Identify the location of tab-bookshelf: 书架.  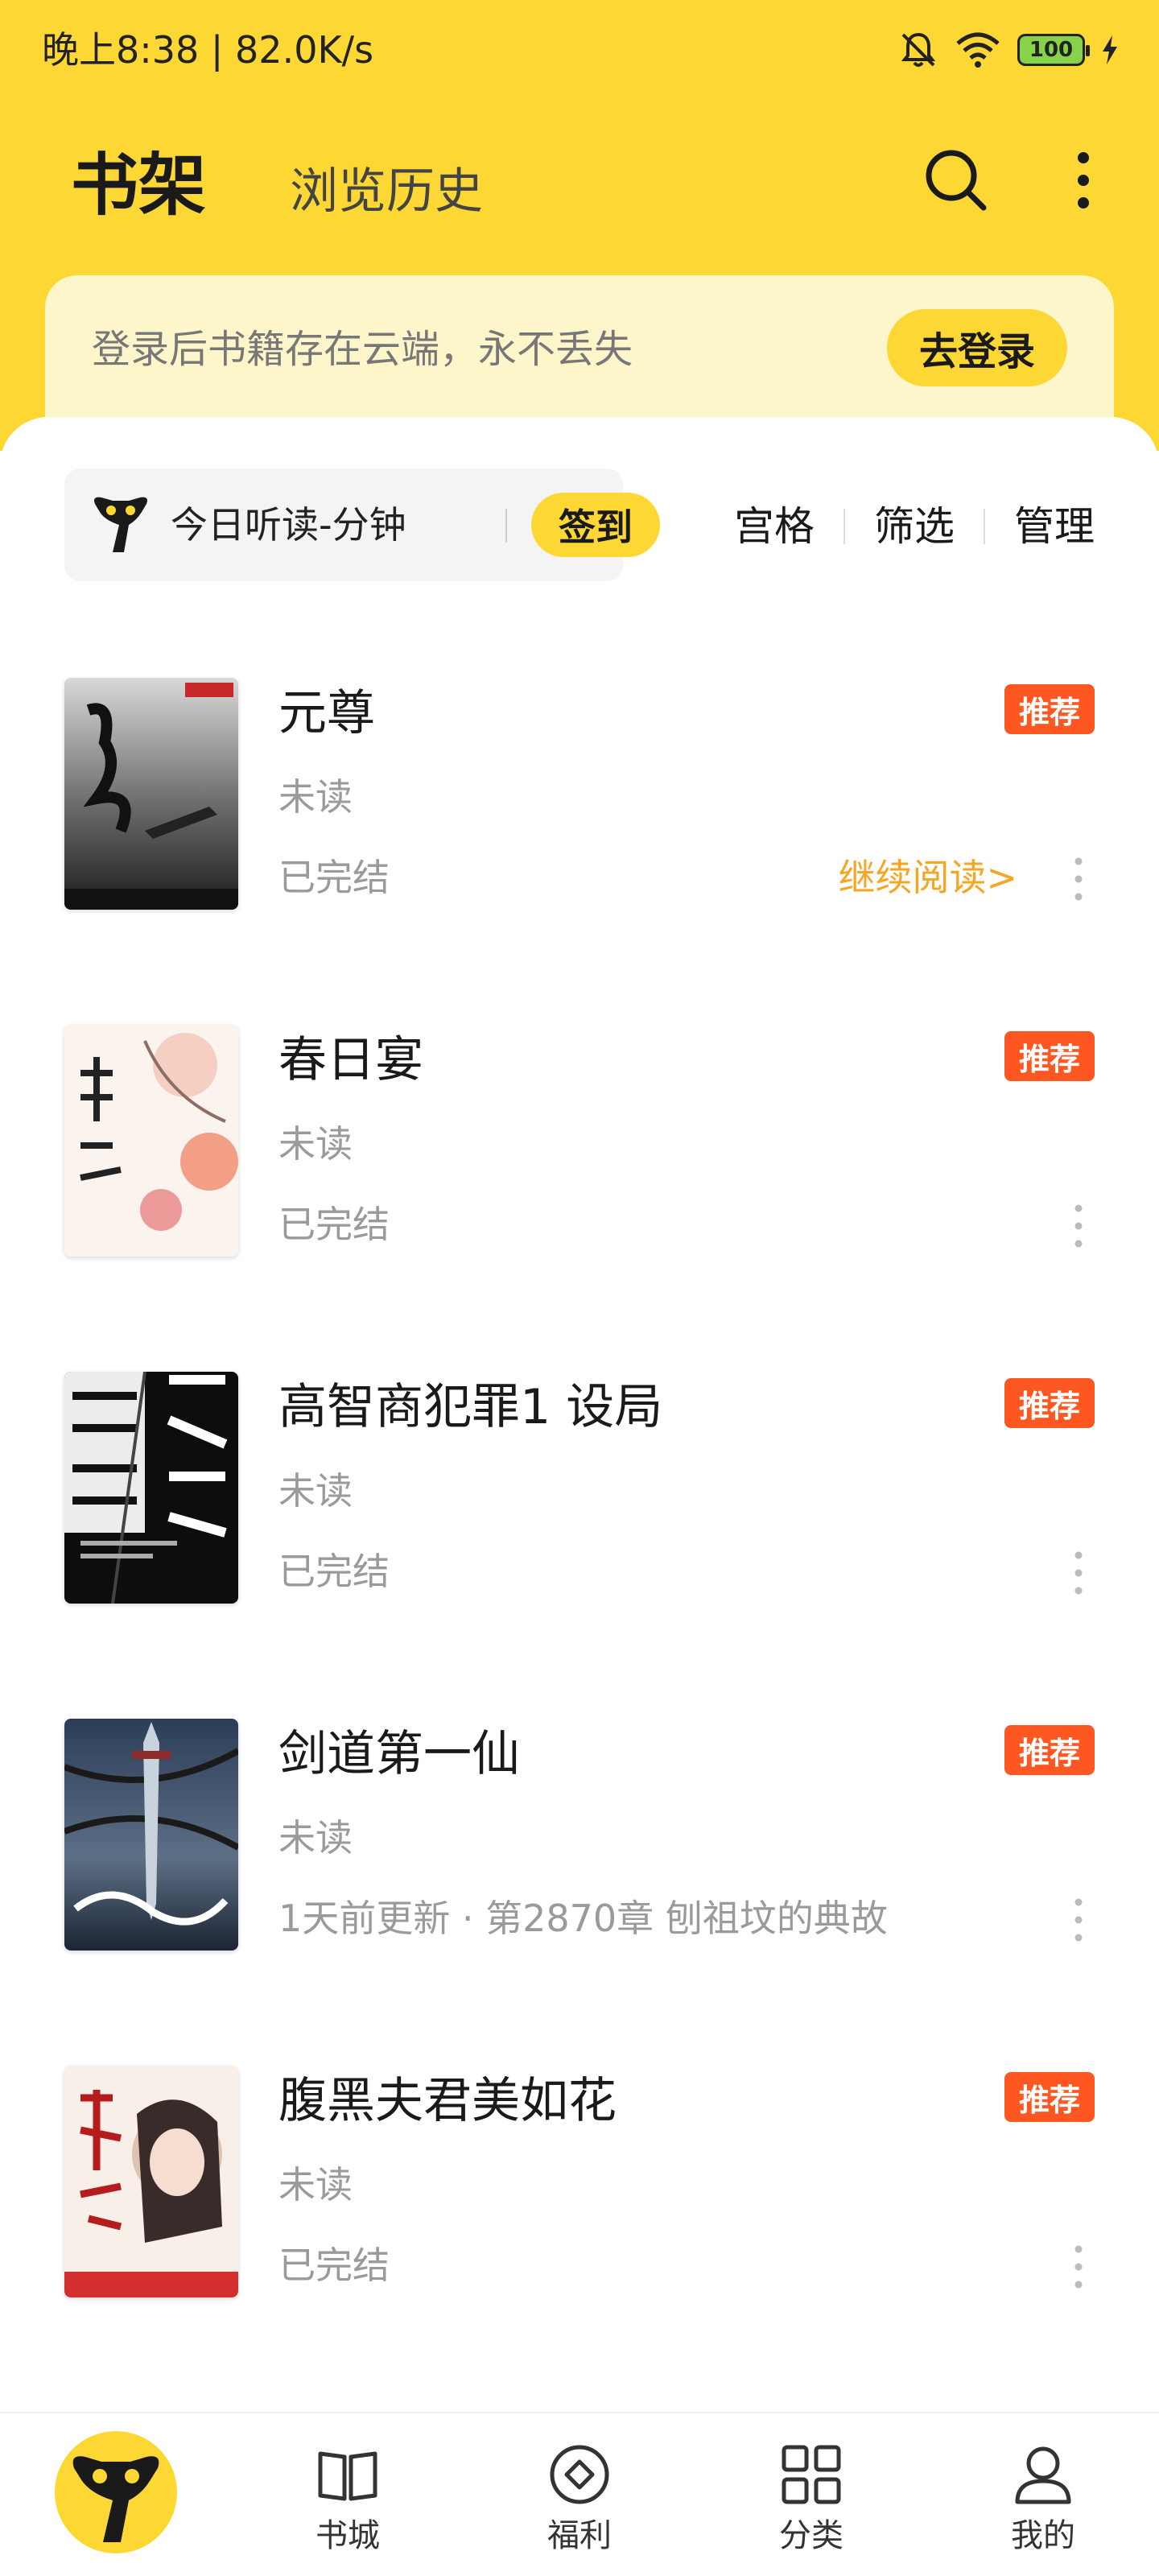
(138, 185).